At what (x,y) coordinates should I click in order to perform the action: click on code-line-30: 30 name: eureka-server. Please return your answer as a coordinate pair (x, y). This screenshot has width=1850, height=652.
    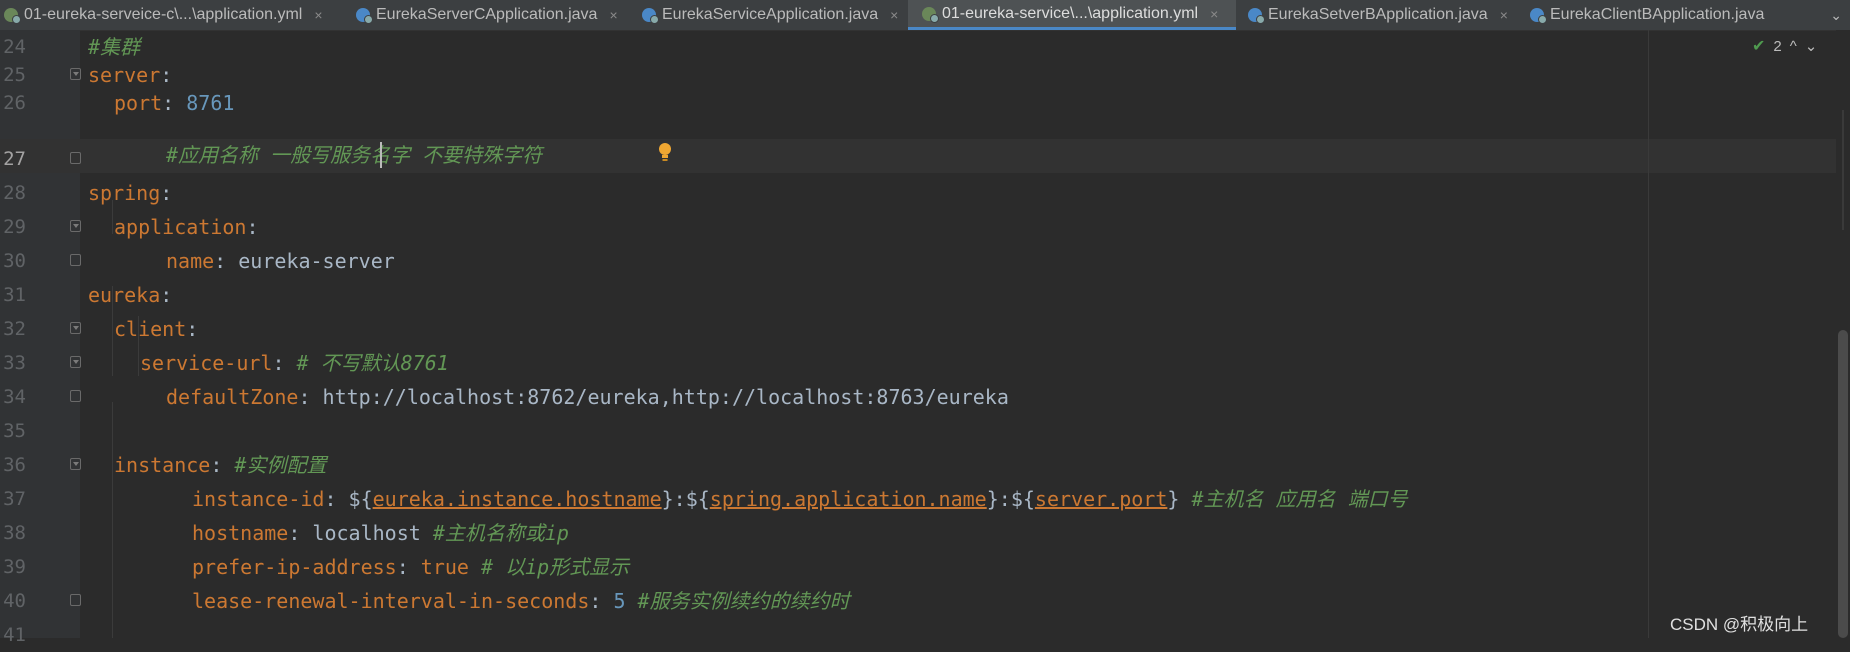
    Looking at the image, I should click on (920, 261).